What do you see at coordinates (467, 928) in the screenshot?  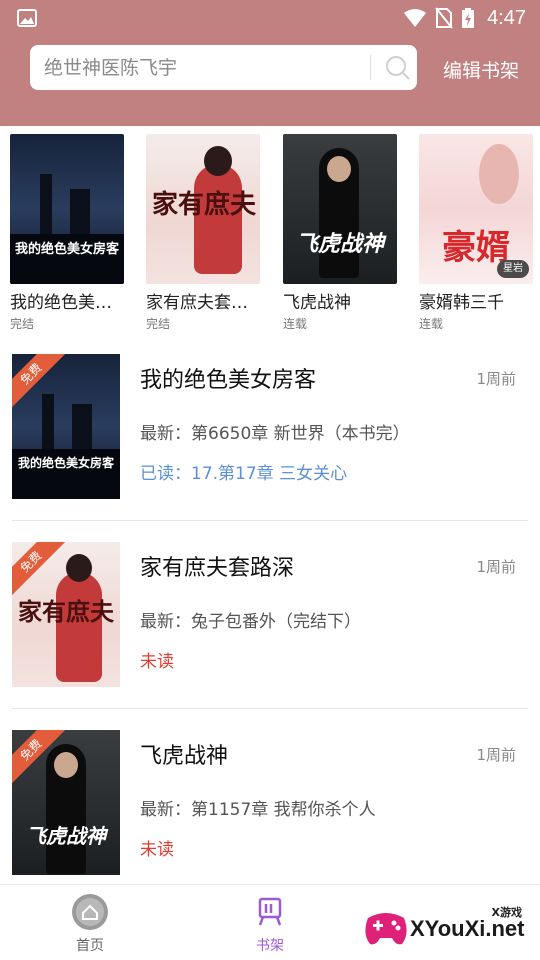 I see `watermark-brand: XYouXi.net` at bounding box center [467, 928].